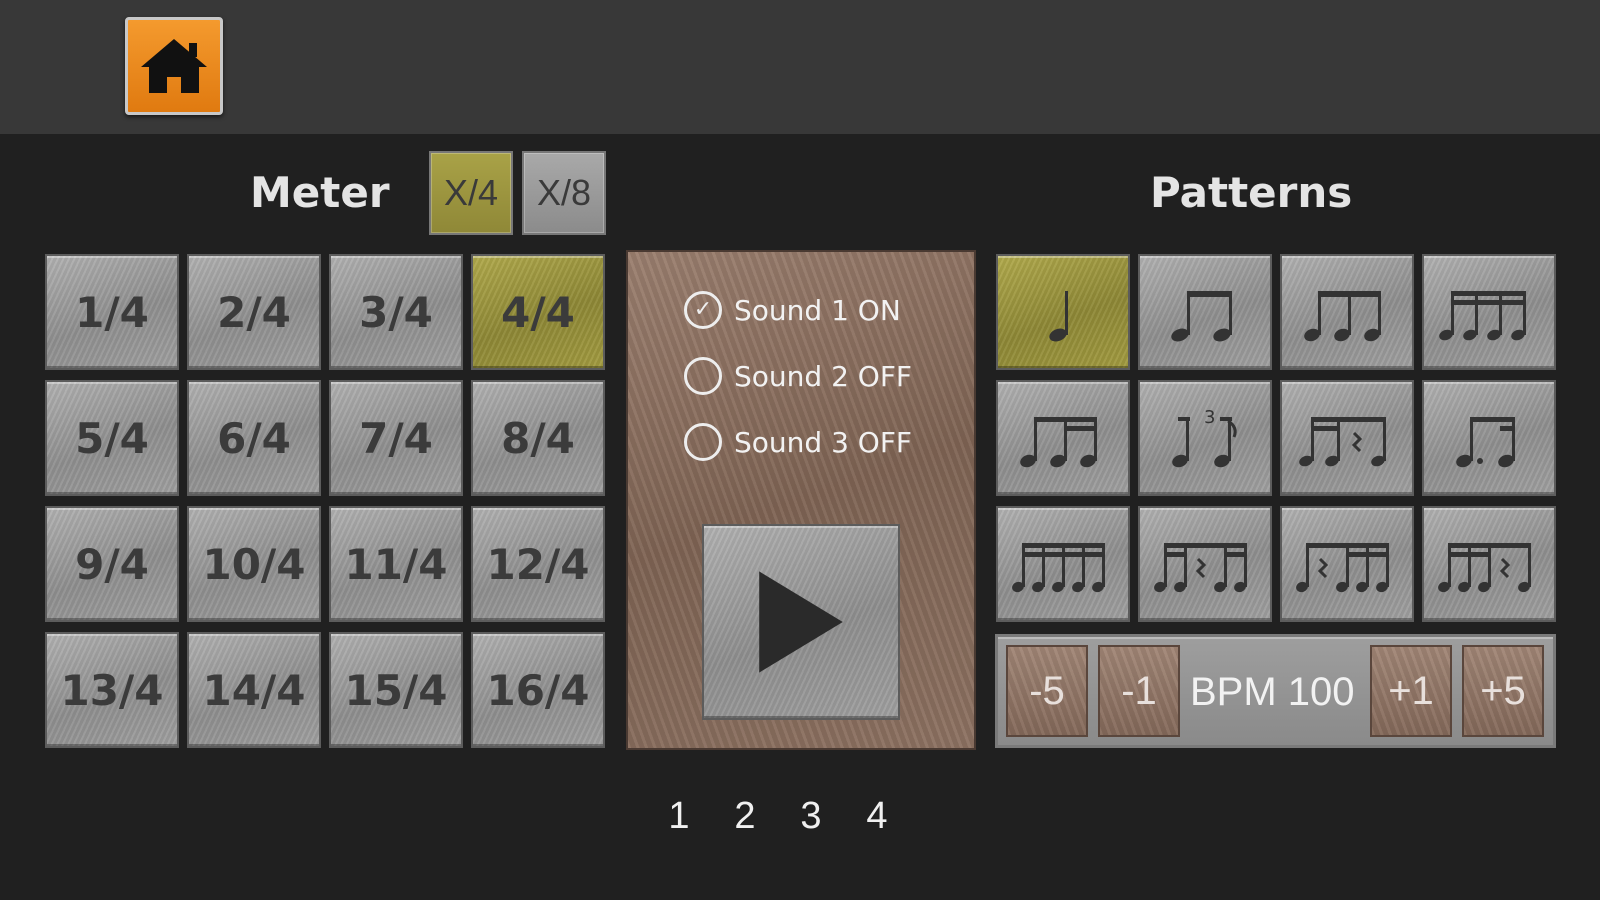 The width and height of the screenshot is (1600, 900). Describe the element at coordinates (564, 193) in the screenshot. I see `meter-mode-x8-button: X/8` at that location.